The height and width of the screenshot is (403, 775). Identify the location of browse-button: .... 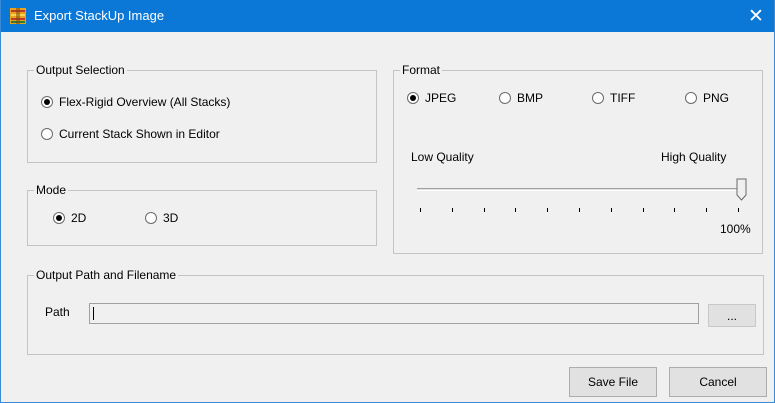
(732, 315).